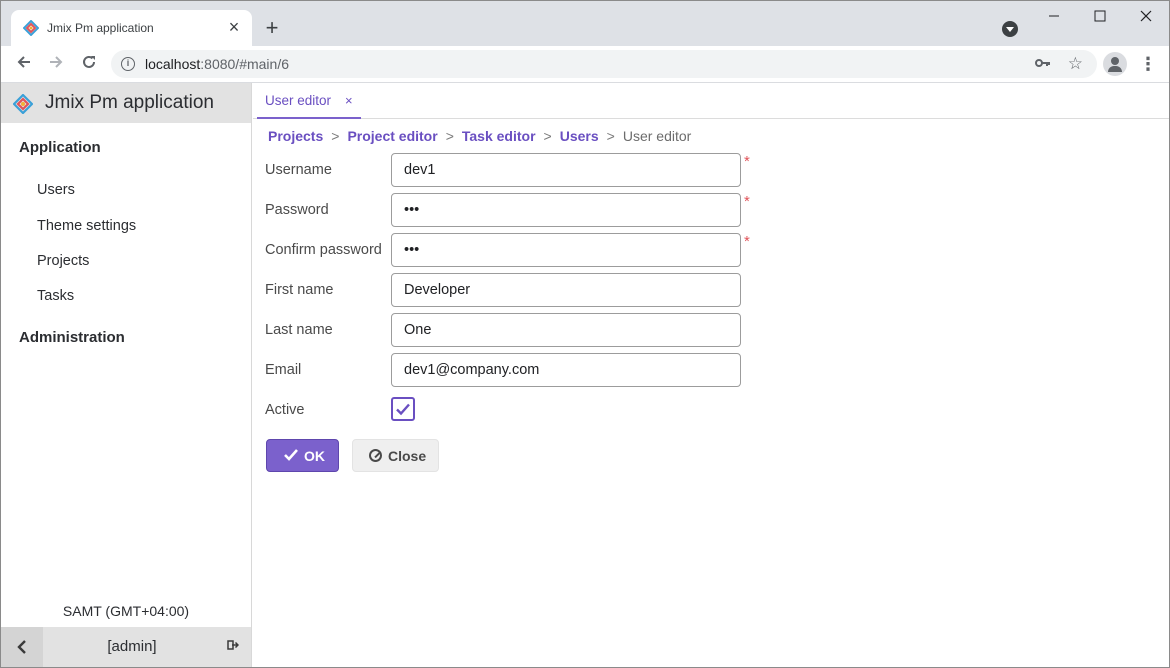  Describe the element at coordinates (349, 100) in the screenshot. I see `tab-close-icon: ×` at that location.